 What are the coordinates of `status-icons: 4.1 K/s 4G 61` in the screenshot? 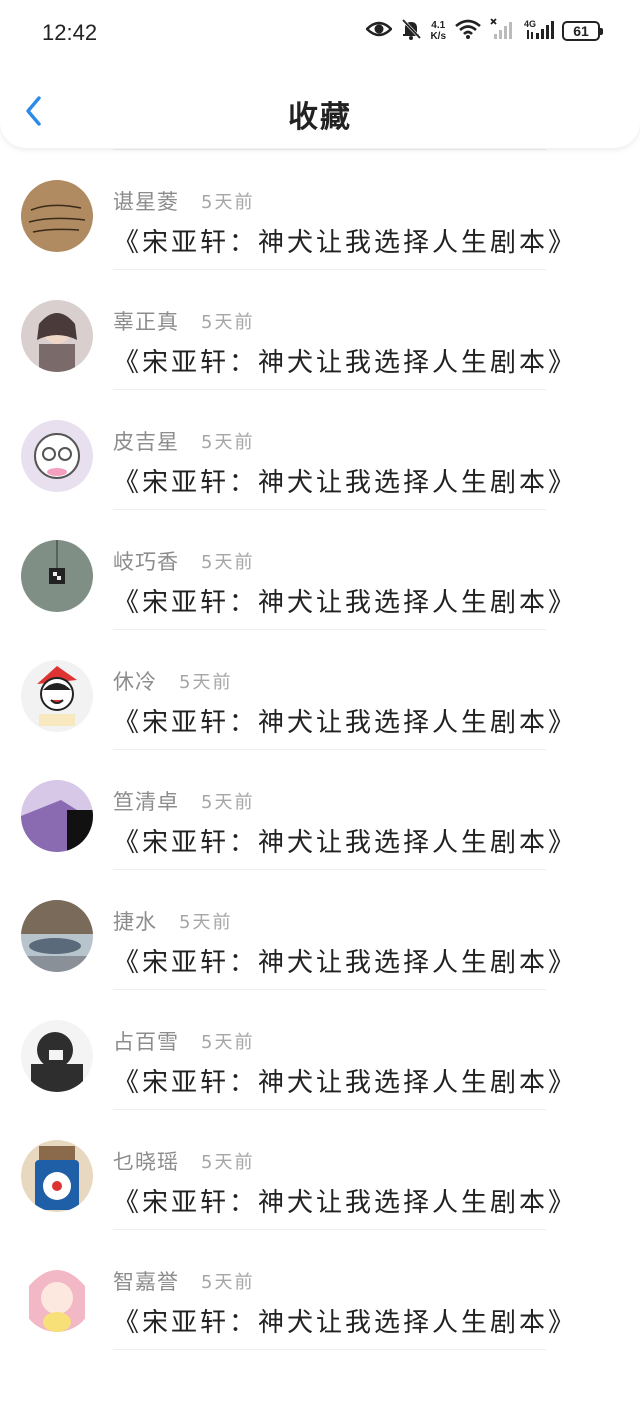 It's located at (484, 31).